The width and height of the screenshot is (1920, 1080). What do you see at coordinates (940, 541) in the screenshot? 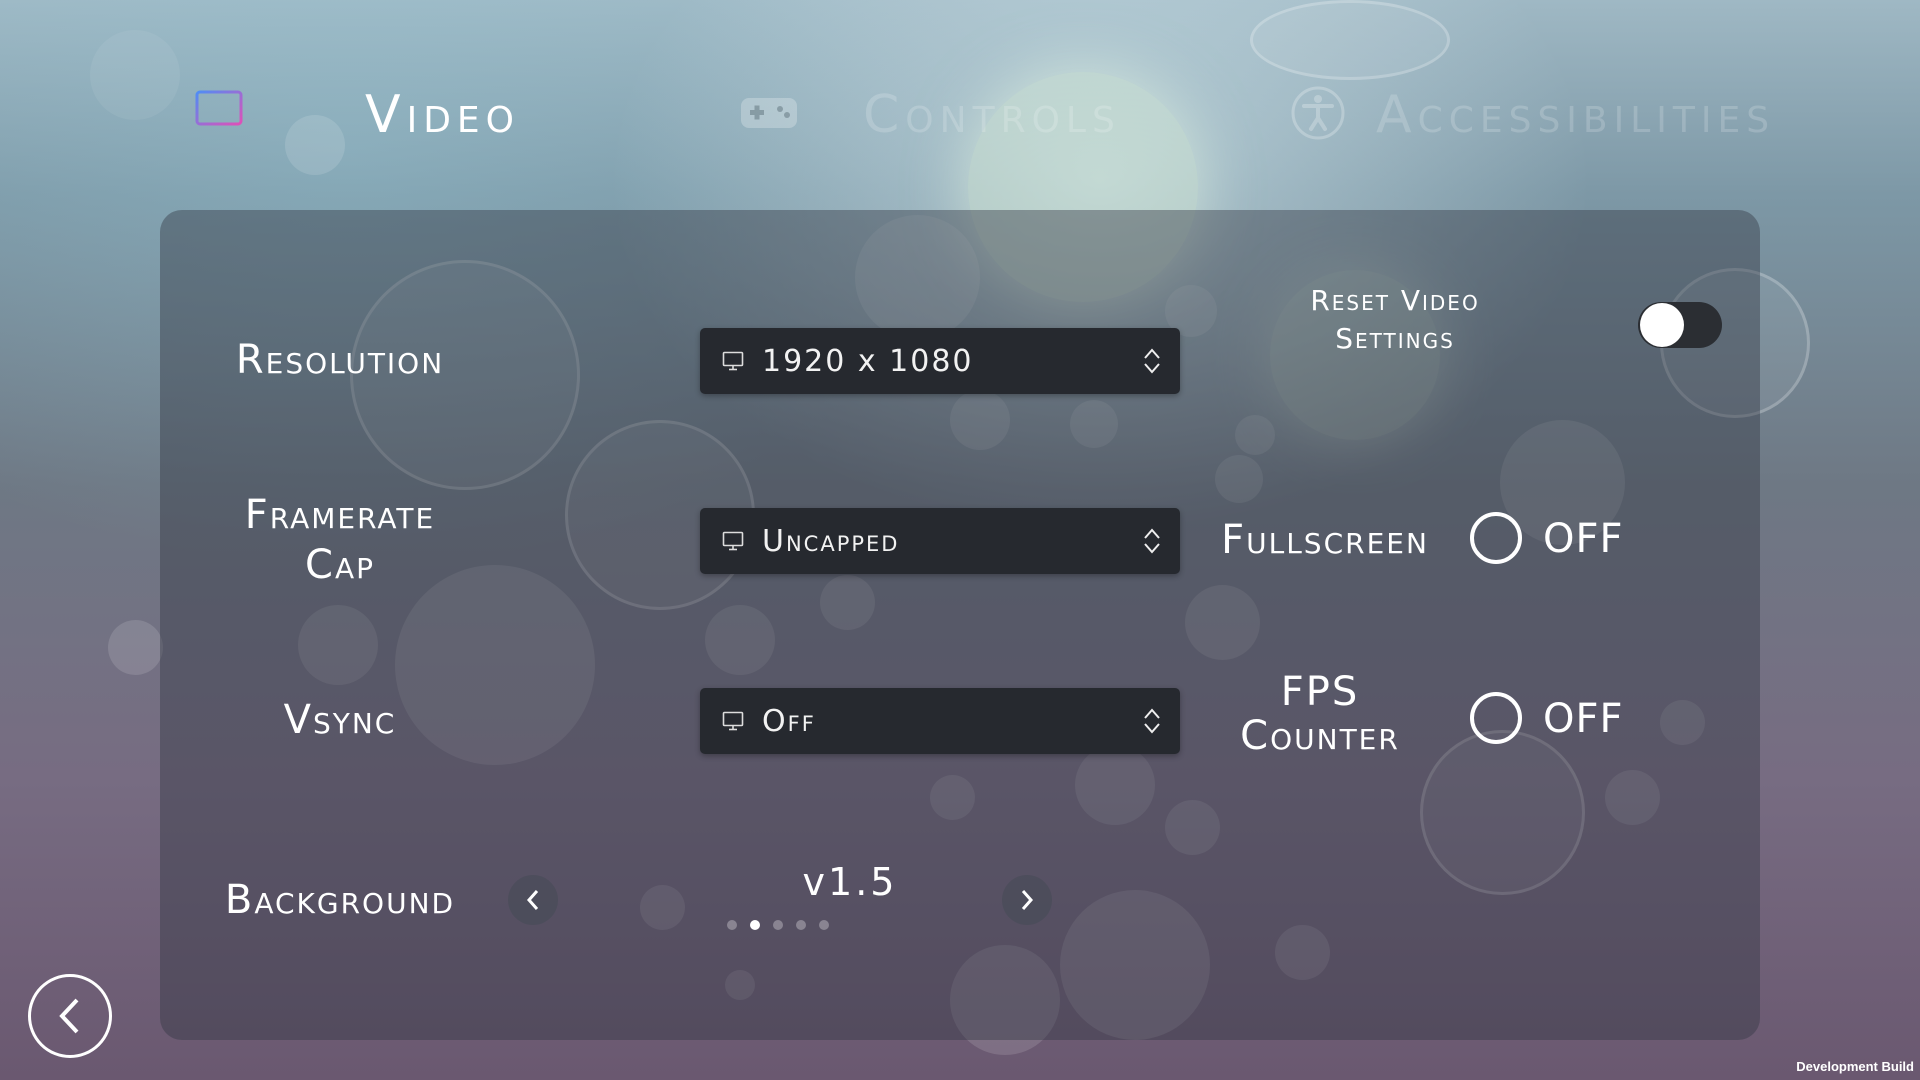
I see `framerate-cap-dropdown: Uncapped` at bounding box center [940, 541].